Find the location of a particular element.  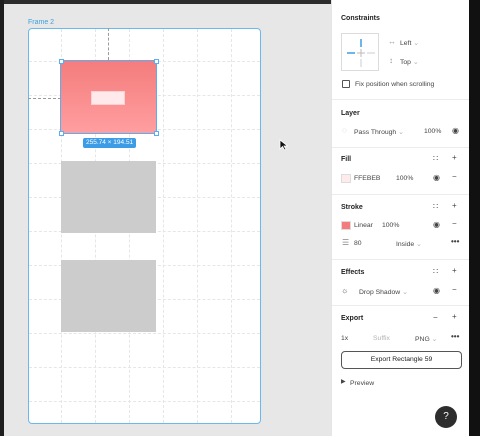

layer-section: Layer ◌ Pass Through ⌄ 100% ◉ is located at coordinates (401, 123).